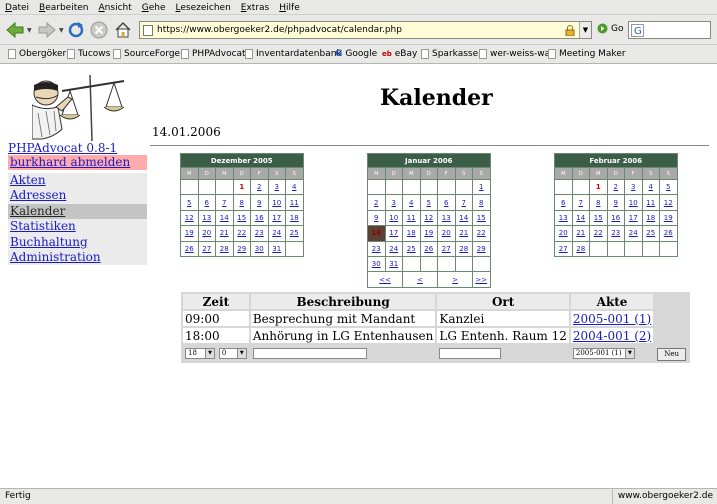 The width and height of the screenshot is (717, 504). I want to click on back-dropdown-icon: ▼, so click(29, 30).